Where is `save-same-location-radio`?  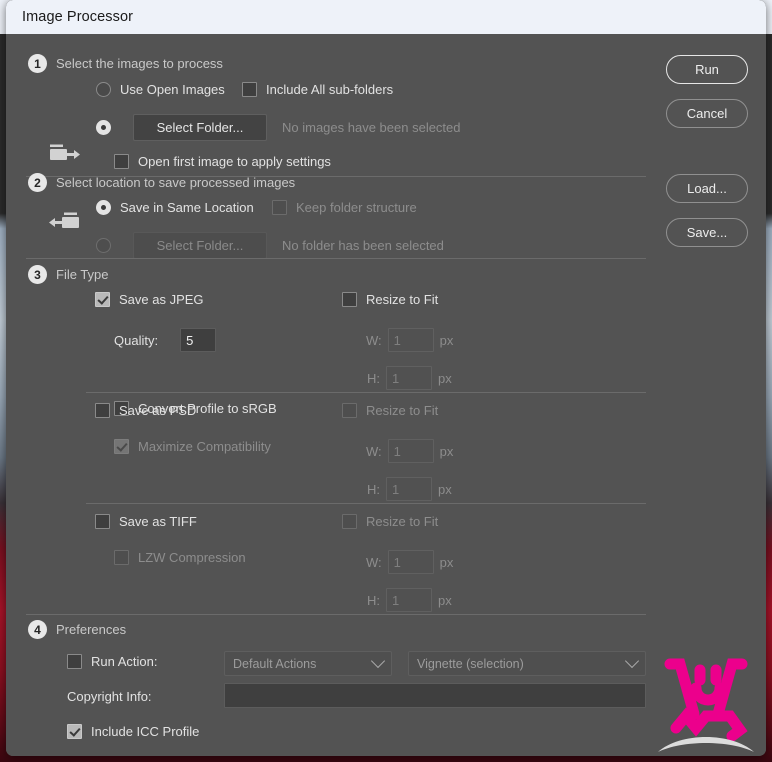
save-same-location-radio is located at coordinates (103, 207).